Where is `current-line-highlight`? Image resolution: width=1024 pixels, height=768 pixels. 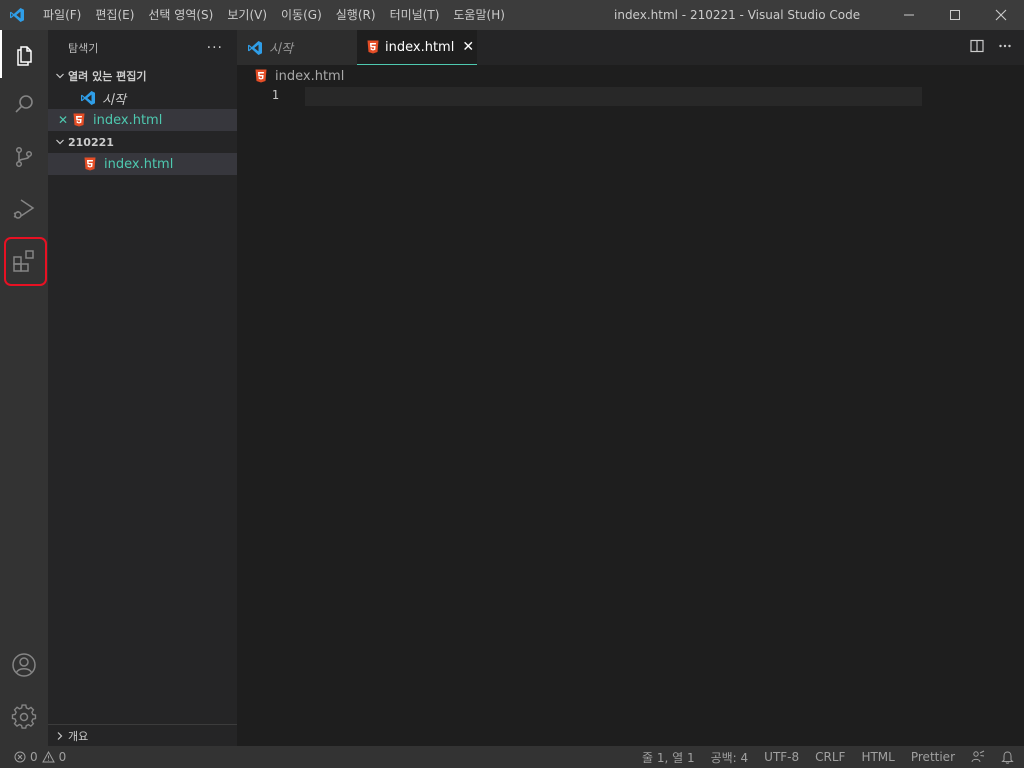
current-line-highlight is located at coordinates (613, 96).